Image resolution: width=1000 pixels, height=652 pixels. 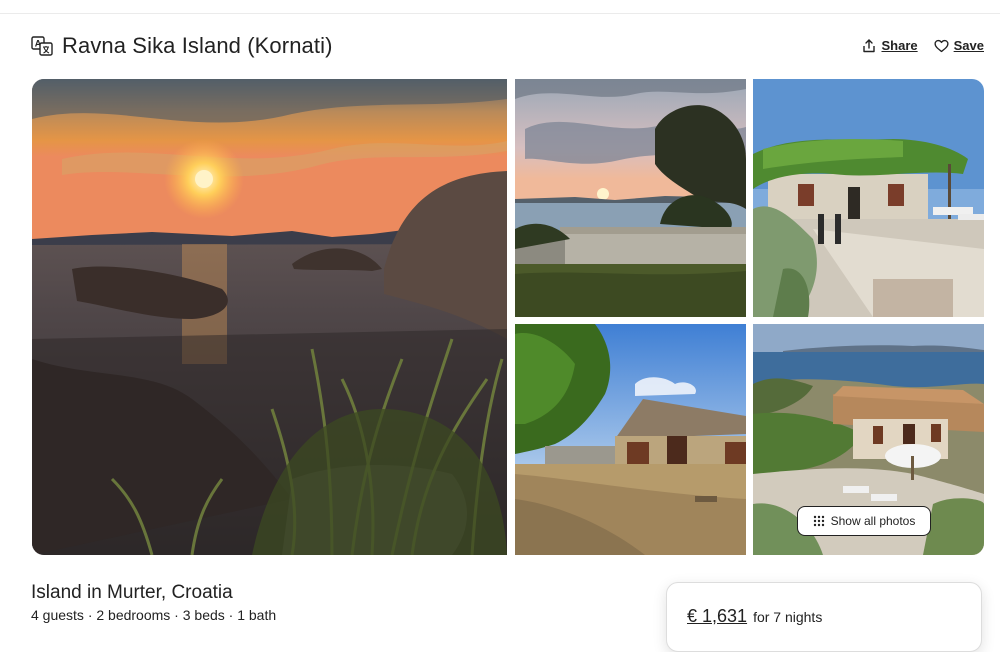 I want to click on price-suffix: for 7 nights, so click(x=788, y=617).